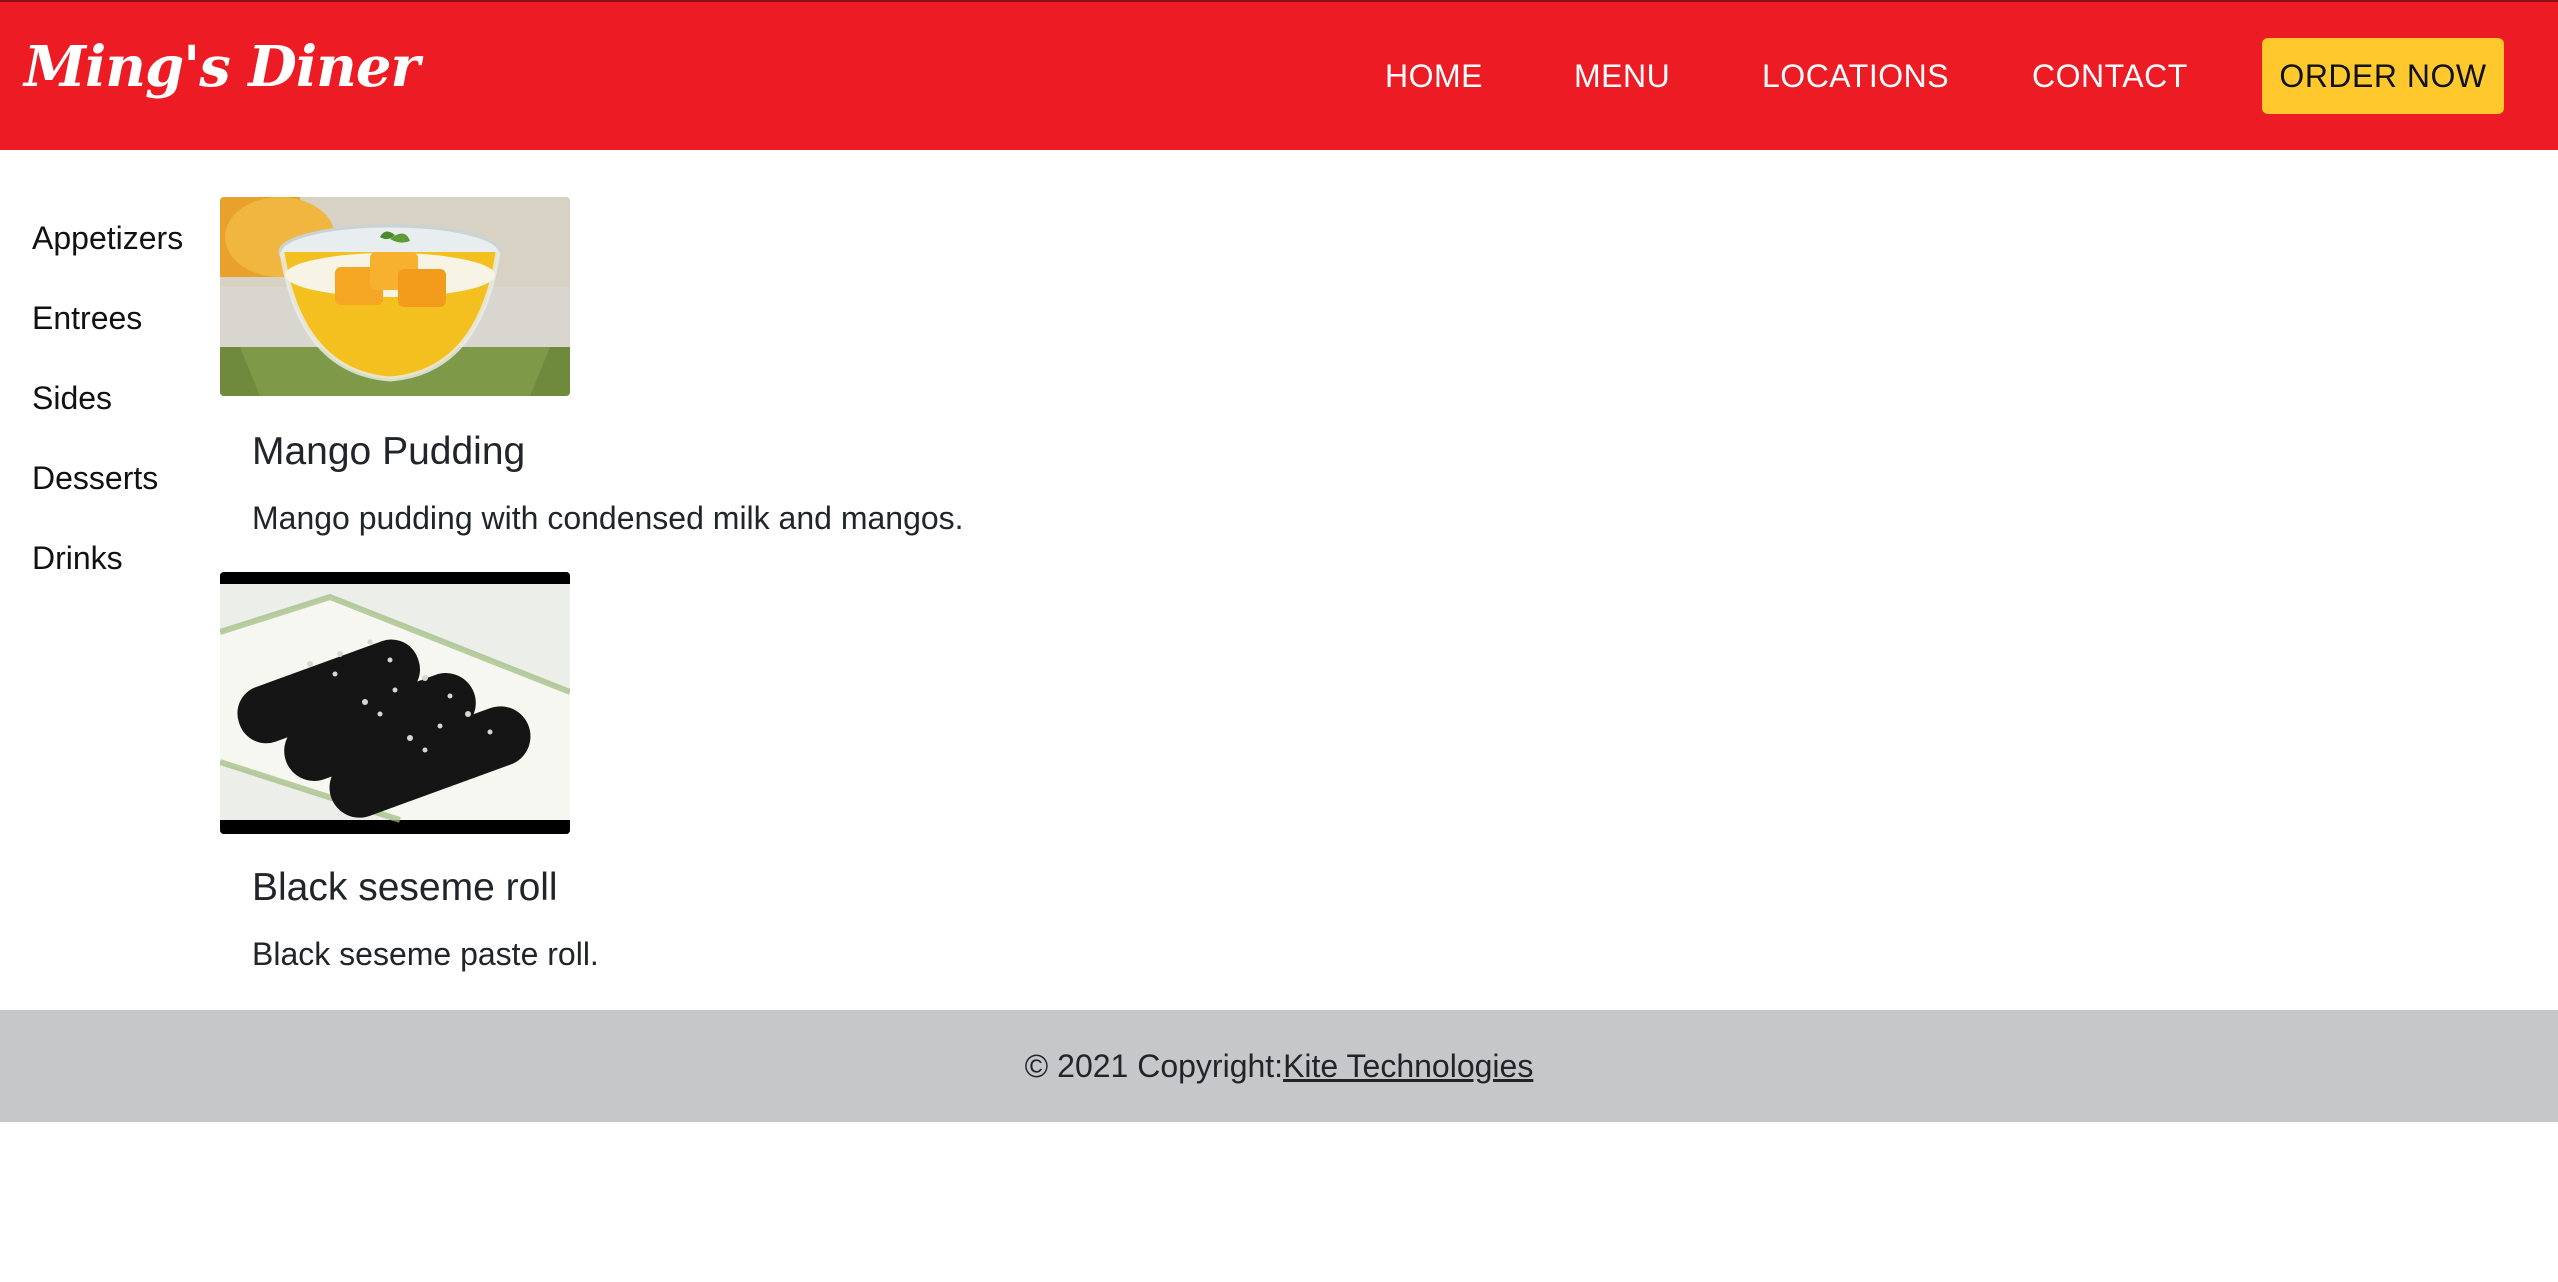 The image size is (2558, 1282). What do you see at coordinates (2383, 76) in the screenshot?
I see `order-now-button: ORDER NOW` at bounding box center [2383, 76].